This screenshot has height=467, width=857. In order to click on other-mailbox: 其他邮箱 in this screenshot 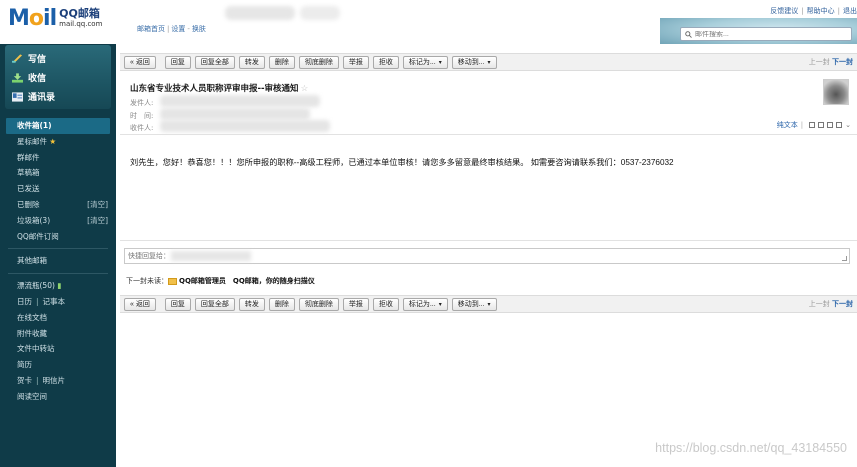, I will do `click(58, 261)`.